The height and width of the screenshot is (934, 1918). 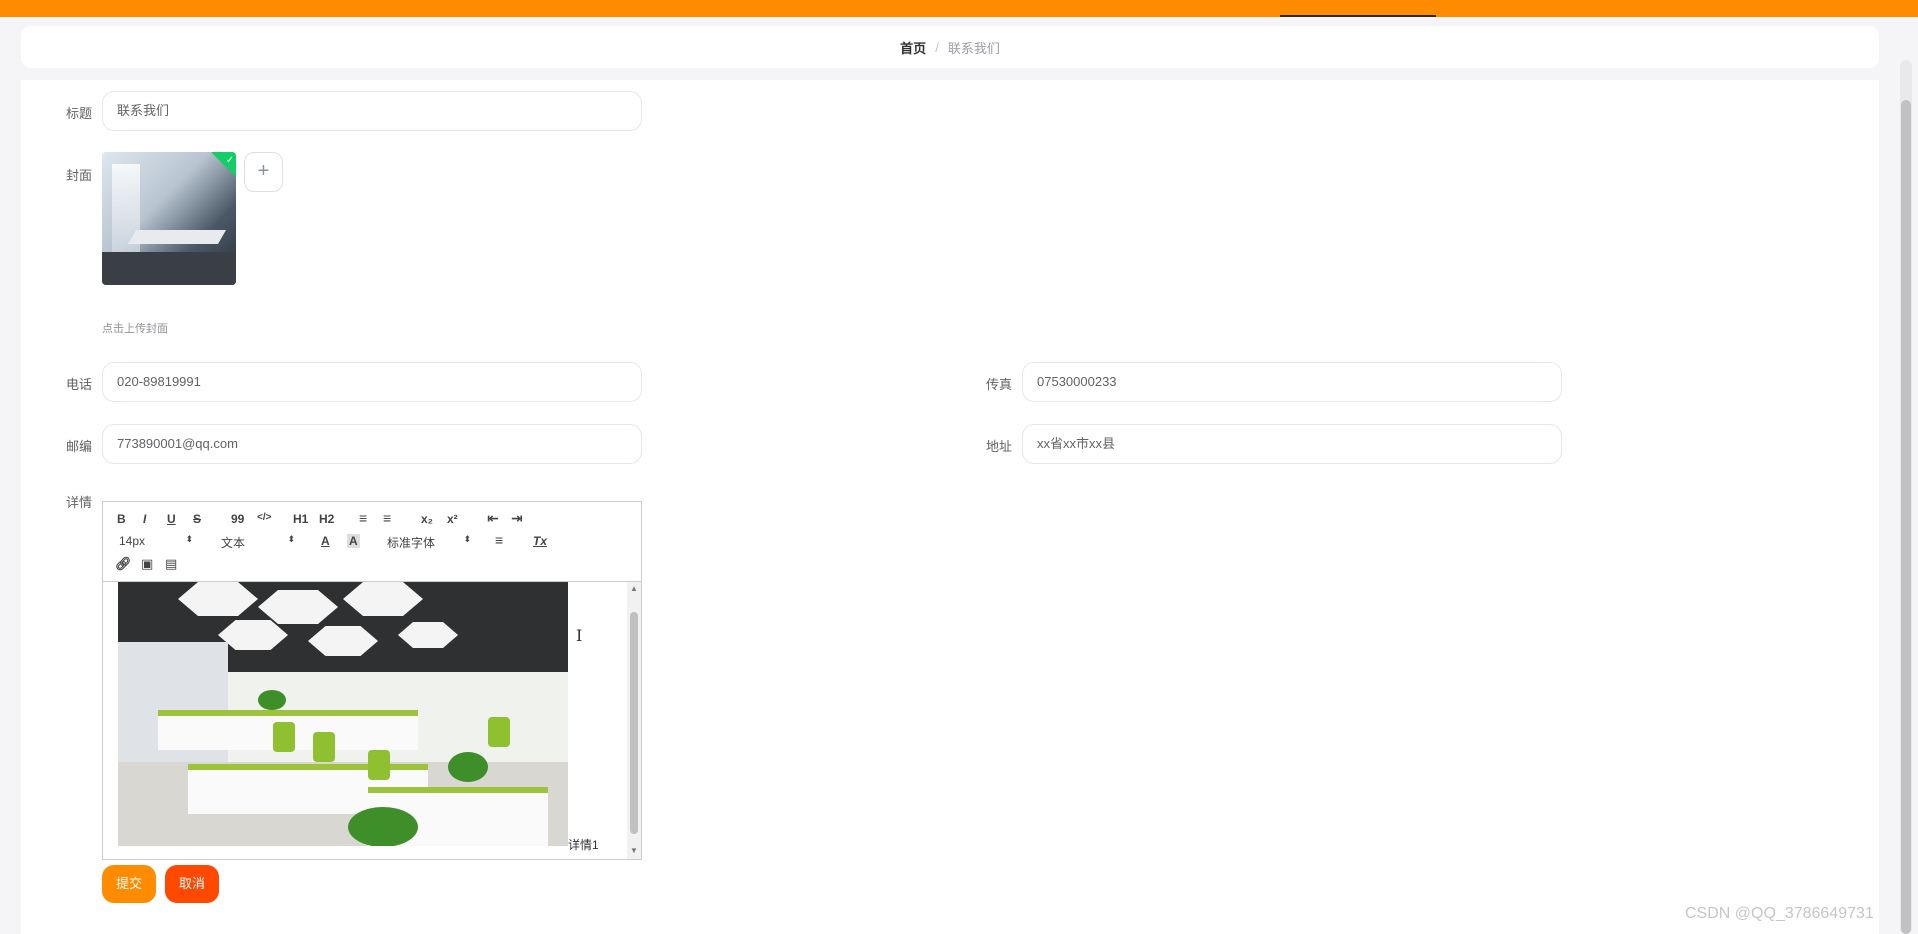 I want to click on address-label: 地址, so click(x=998, y=446).